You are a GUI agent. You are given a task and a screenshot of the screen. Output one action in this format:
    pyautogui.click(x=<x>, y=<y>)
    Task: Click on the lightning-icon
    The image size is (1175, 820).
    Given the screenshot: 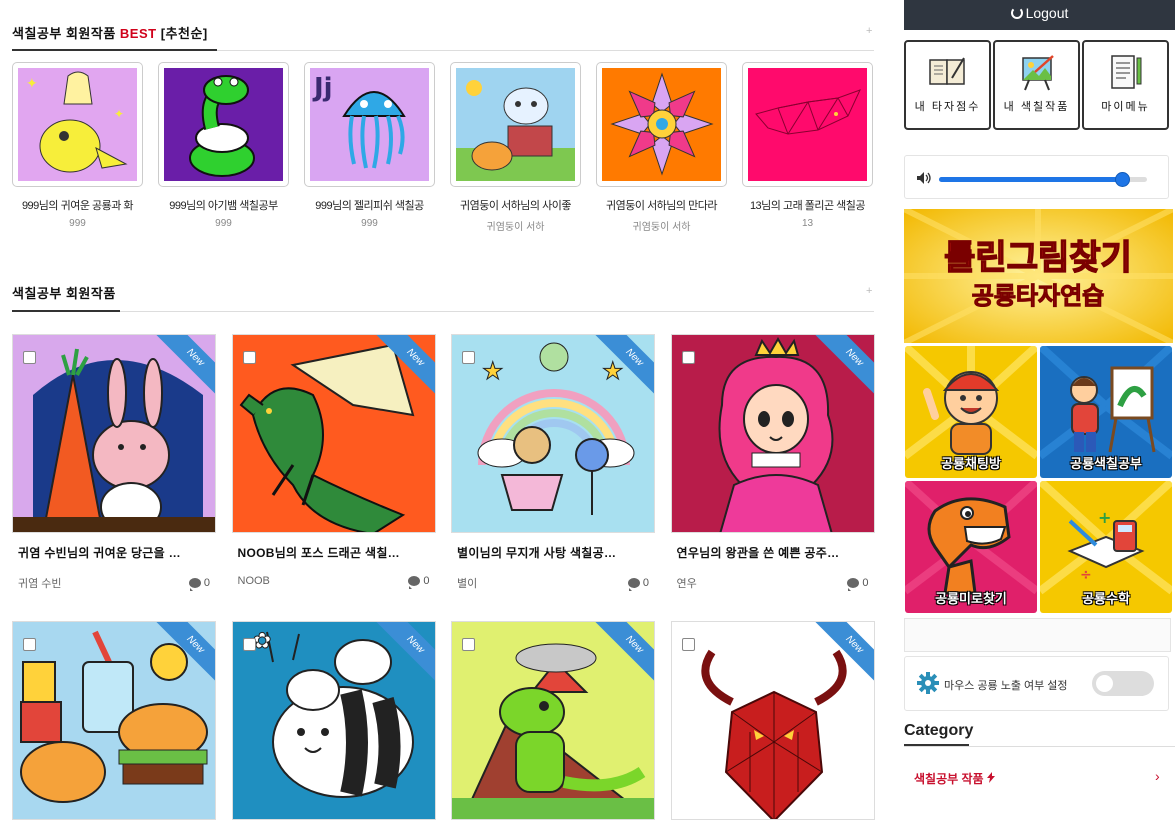 What is the action you would take?
    pyautogui.click(x=990, y=777)
    